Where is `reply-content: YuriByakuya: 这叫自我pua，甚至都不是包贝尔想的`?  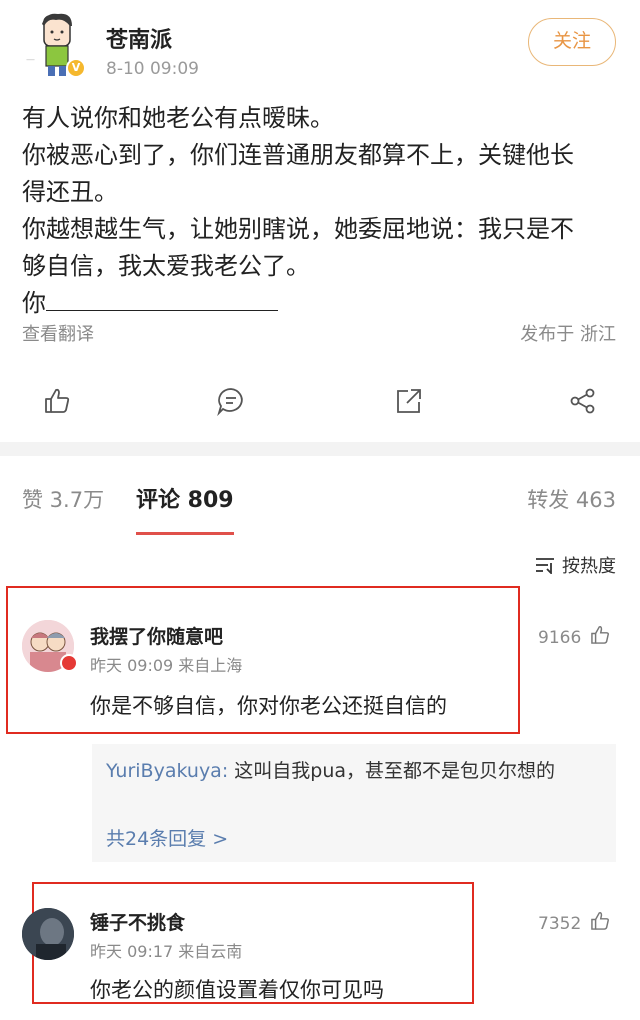 reply-content: YuriByakuya: 这叫自我pua，甚至都不是包贝尔想的 is located at coordinates (356, 771).